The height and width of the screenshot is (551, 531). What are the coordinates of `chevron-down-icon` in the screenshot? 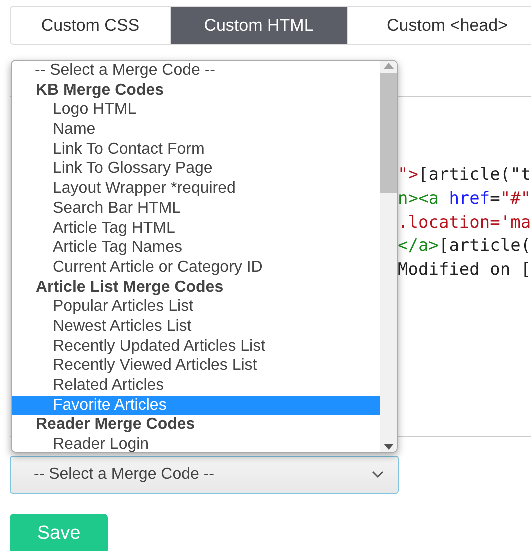 It's located at (378, 475).